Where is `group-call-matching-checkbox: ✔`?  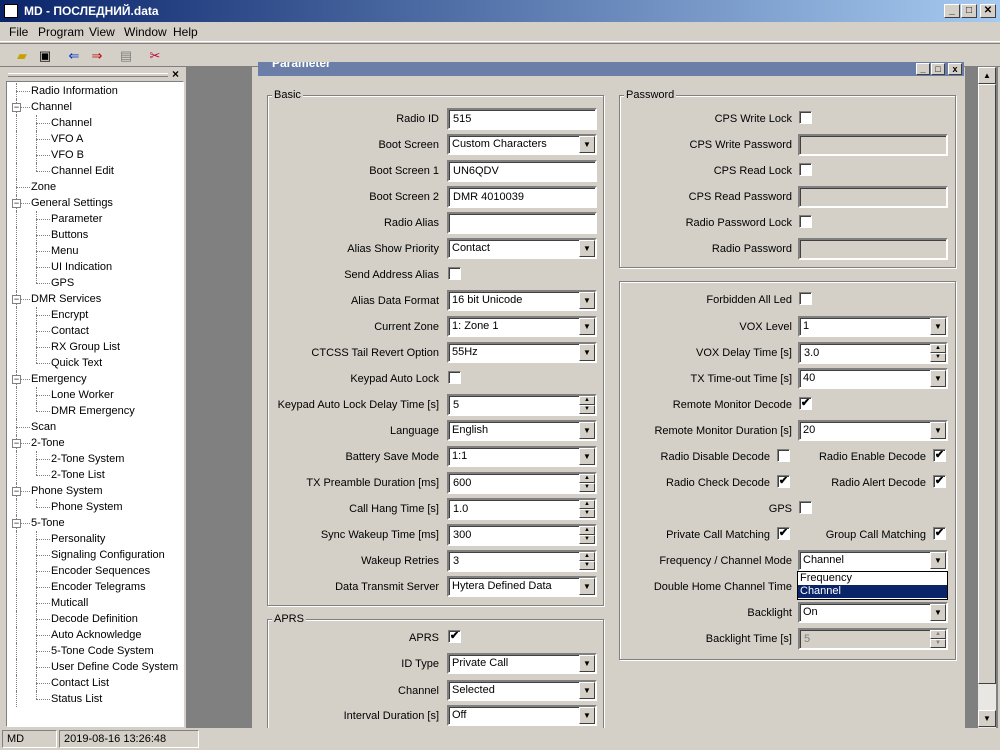 group-call-matching-checkbox: ✔ is located at coordinates (939, 533).